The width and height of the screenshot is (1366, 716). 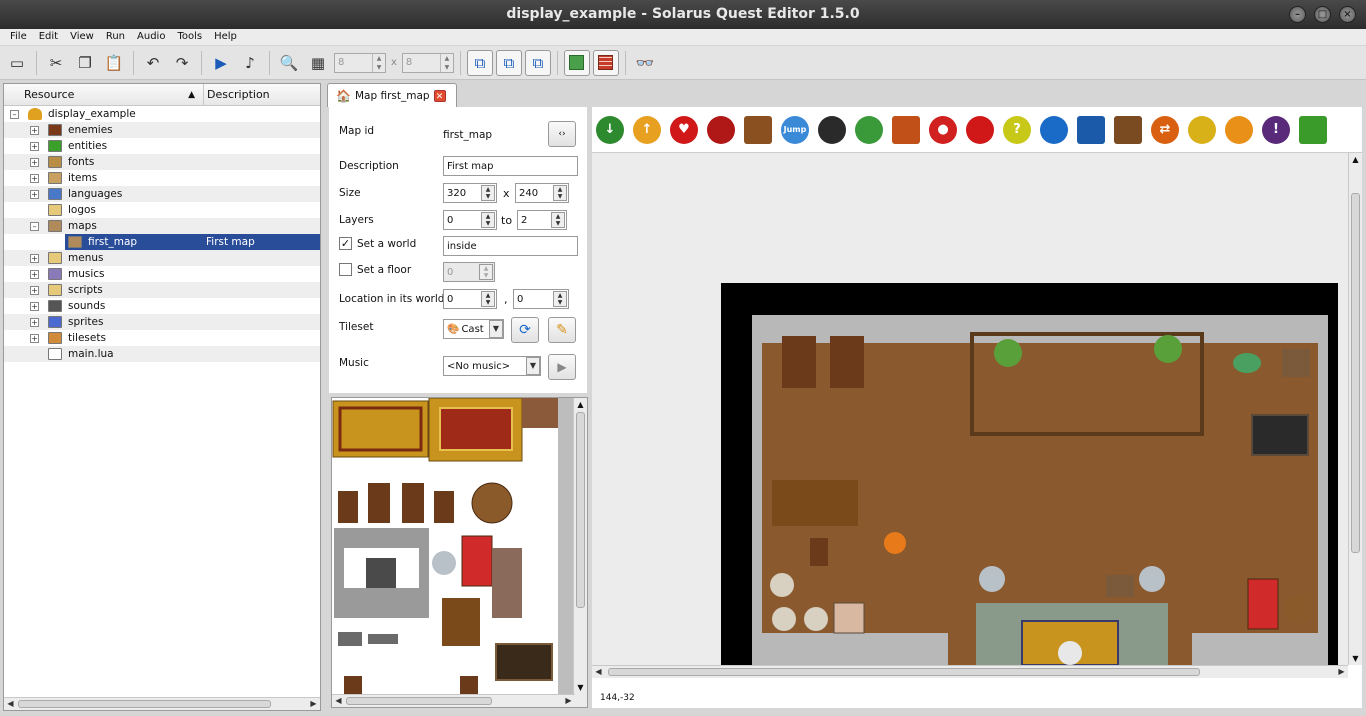 What do you see at coordinates (453, 546) in the screenshot?
I see `tileset-image` at bounding box center [453, 546].